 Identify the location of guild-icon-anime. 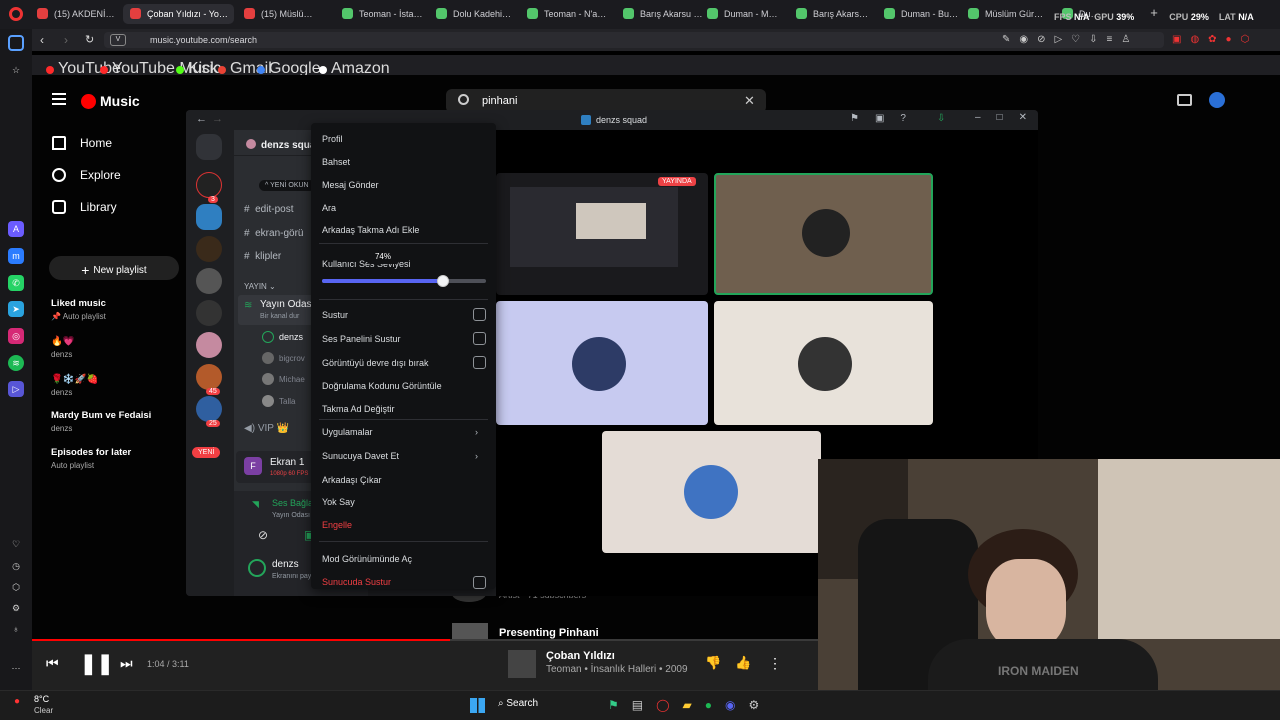
(209, 345).